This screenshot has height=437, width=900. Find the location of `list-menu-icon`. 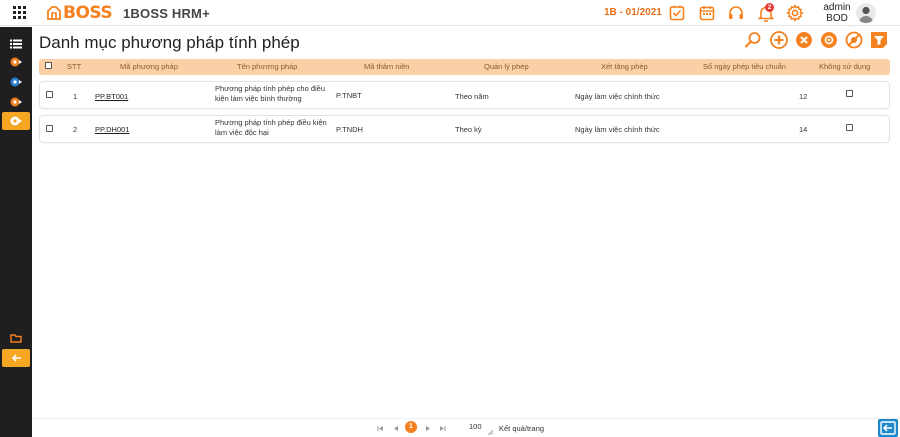

list-menu-icon is located at coordinates (16, 44).